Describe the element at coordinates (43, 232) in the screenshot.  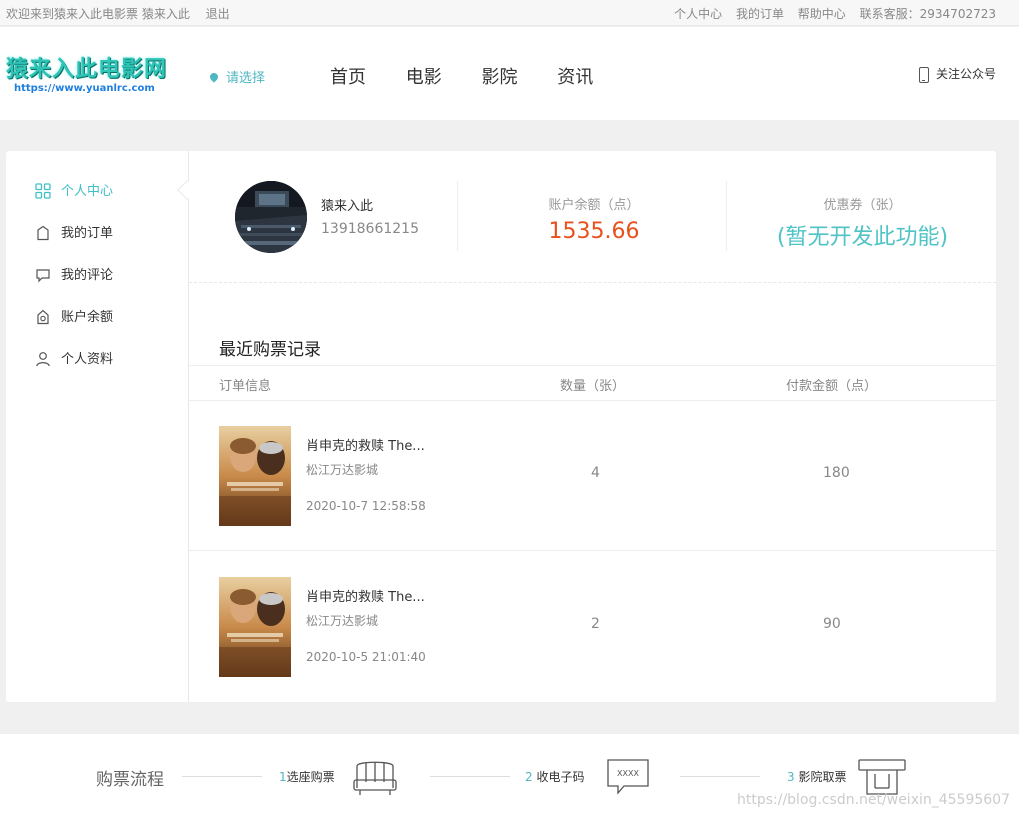
I see `bag-icon` at that location.